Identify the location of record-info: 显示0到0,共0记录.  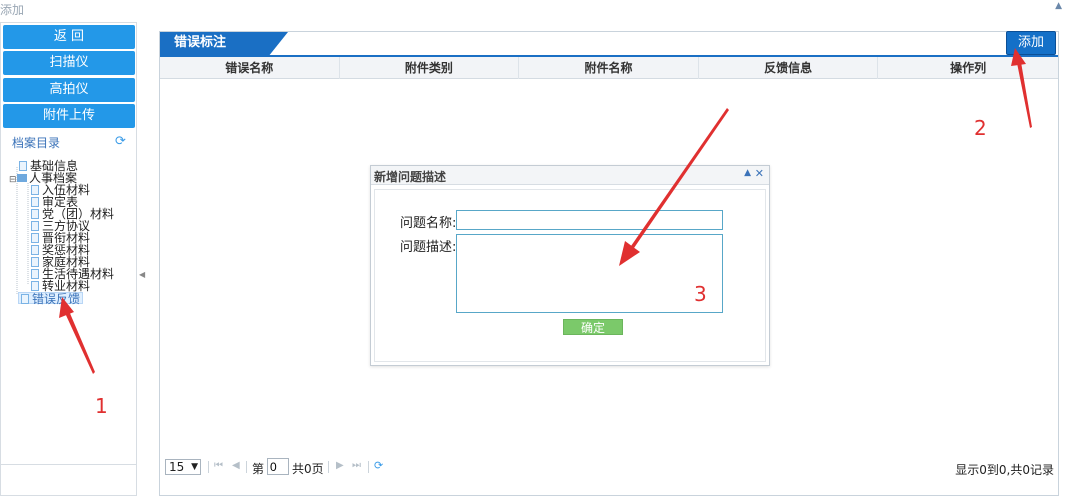
(1004, 470).